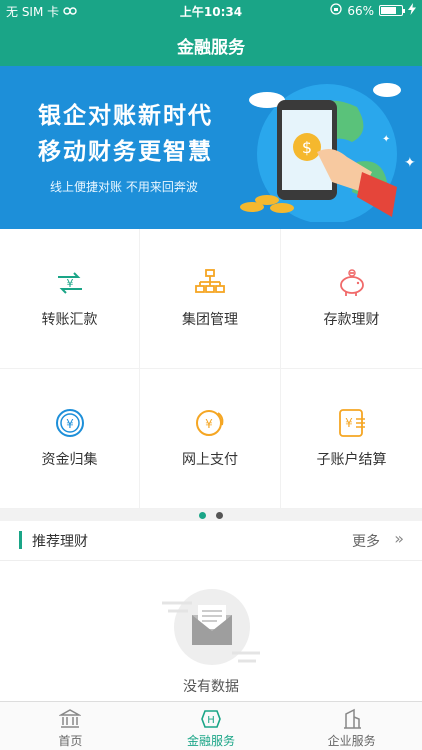 This screenshot has height=750, width=422. What do you see at coordinates (351, 320) in the screenshot?
I see `service-label: 存款理财` at bounding box center [351, 320].